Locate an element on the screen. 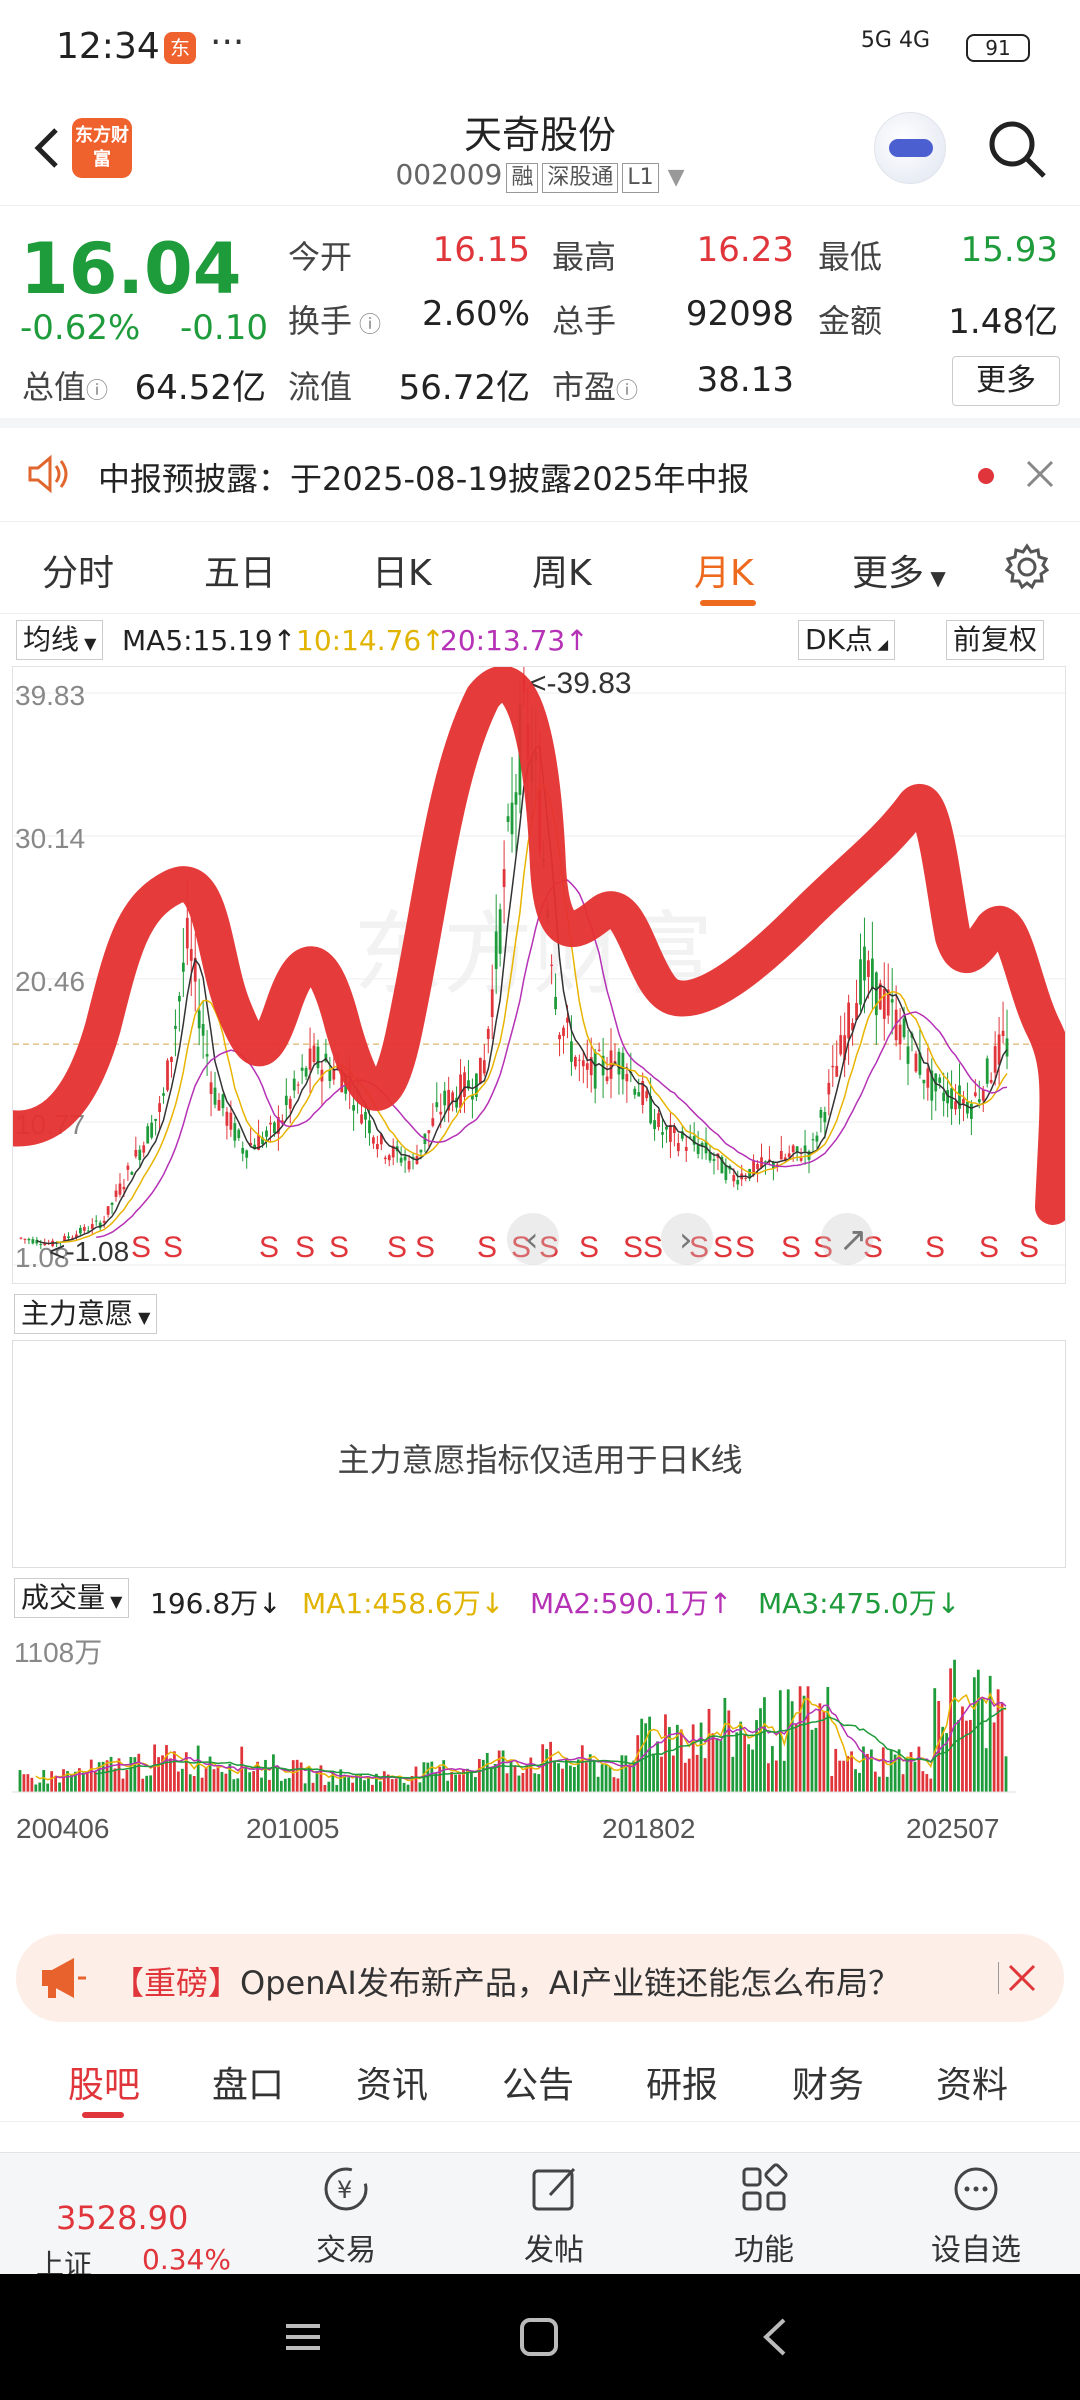  recent-apps-icon is located at coordinates (303, 2337).